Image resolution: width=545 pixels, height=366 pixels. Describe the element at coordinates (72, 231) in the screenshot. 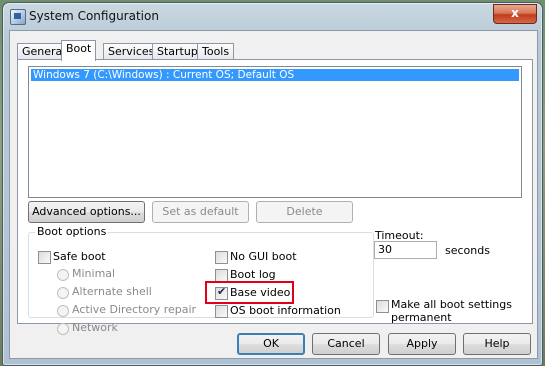

I see `boot-options-label: Boot options` at that location.